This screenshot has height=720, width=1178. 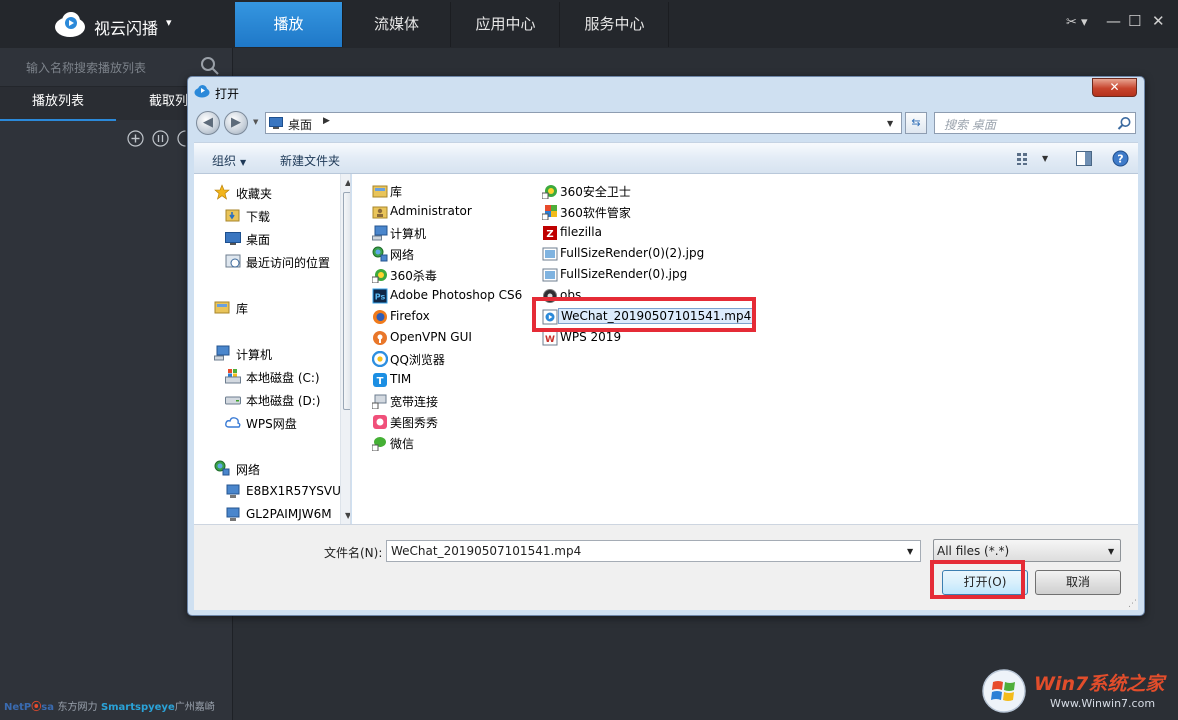 I want to click on libraries-folder-icon, so click(x=222, y=307).